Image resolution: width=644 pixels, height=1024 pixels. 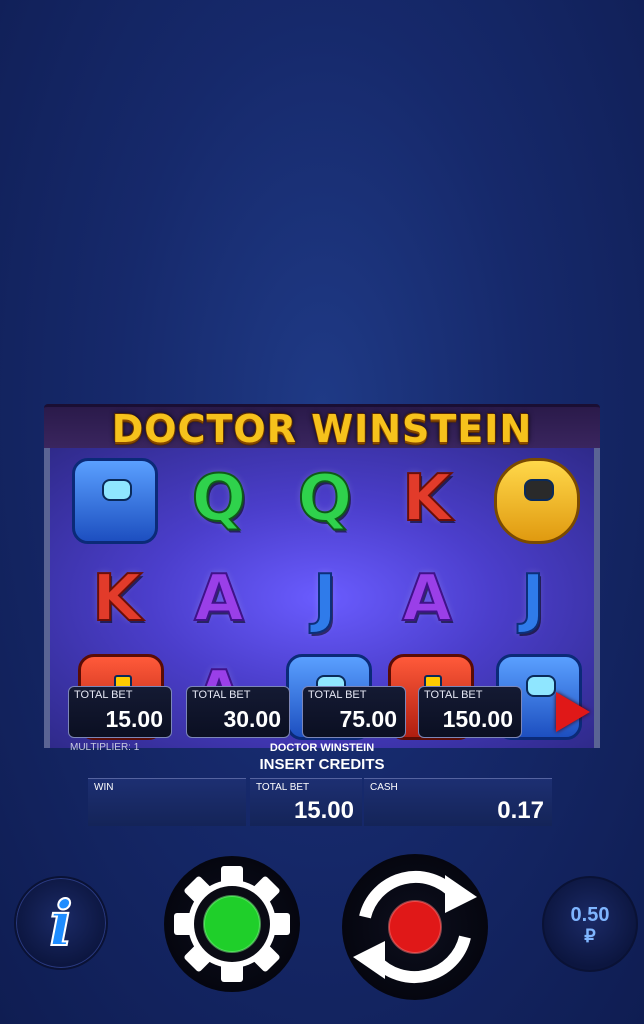 What do you see at coordinates (573, 712) in the screenshot?
I see `play-arrow-icon` at bounding box center [573, 712].